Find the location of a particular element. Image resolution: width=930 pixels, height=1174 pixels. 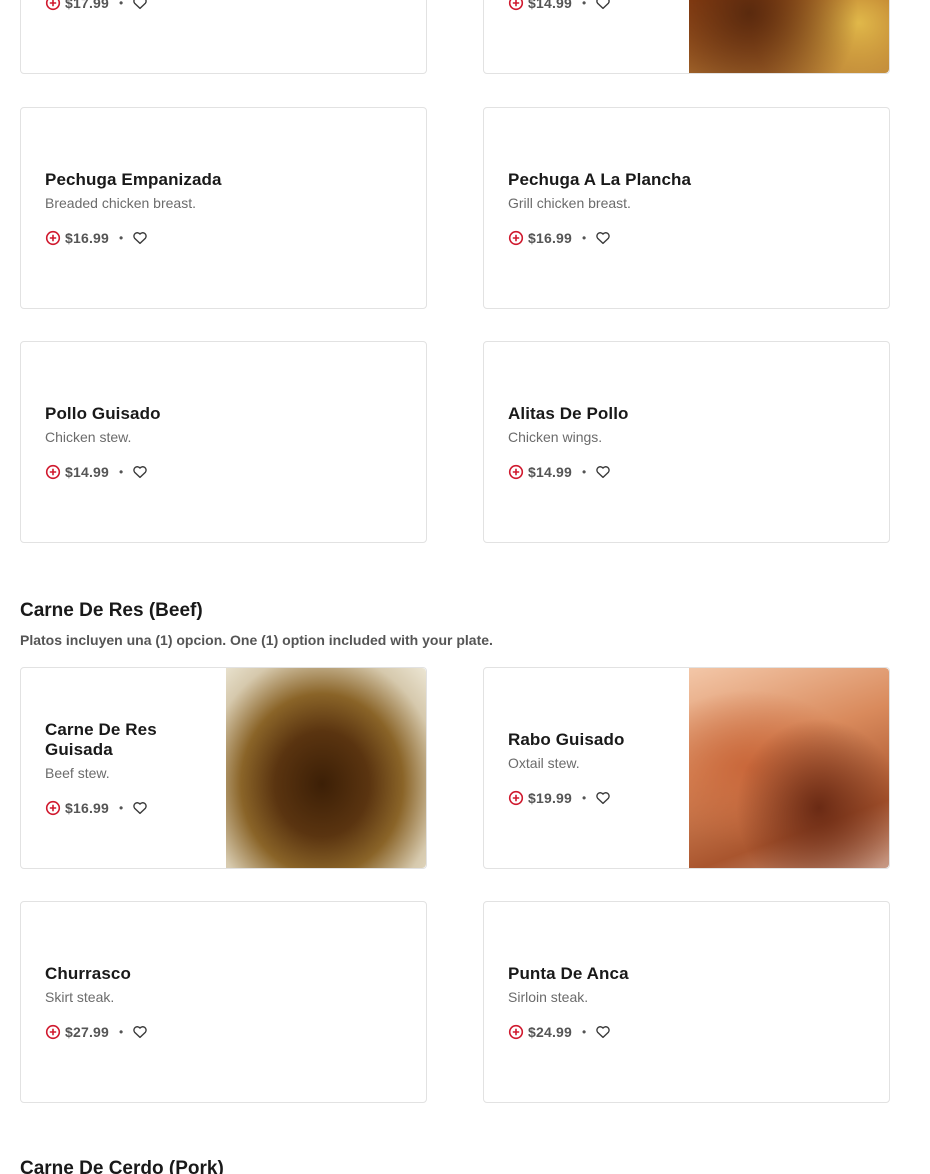

menu-item-card: Churrasco Skirt steak. $27.99 • is located at coordinates (223, 1002).